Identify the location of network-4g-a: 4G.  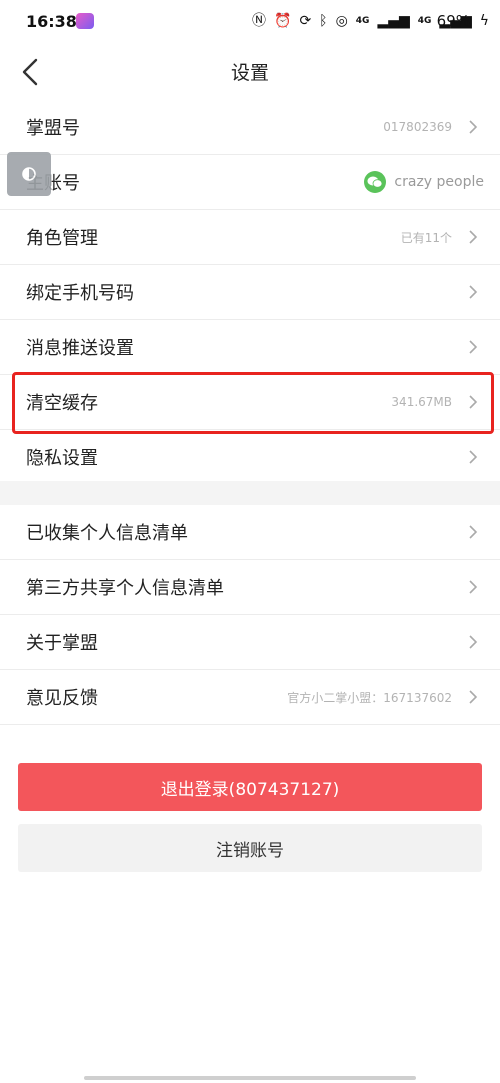
(362, 21).